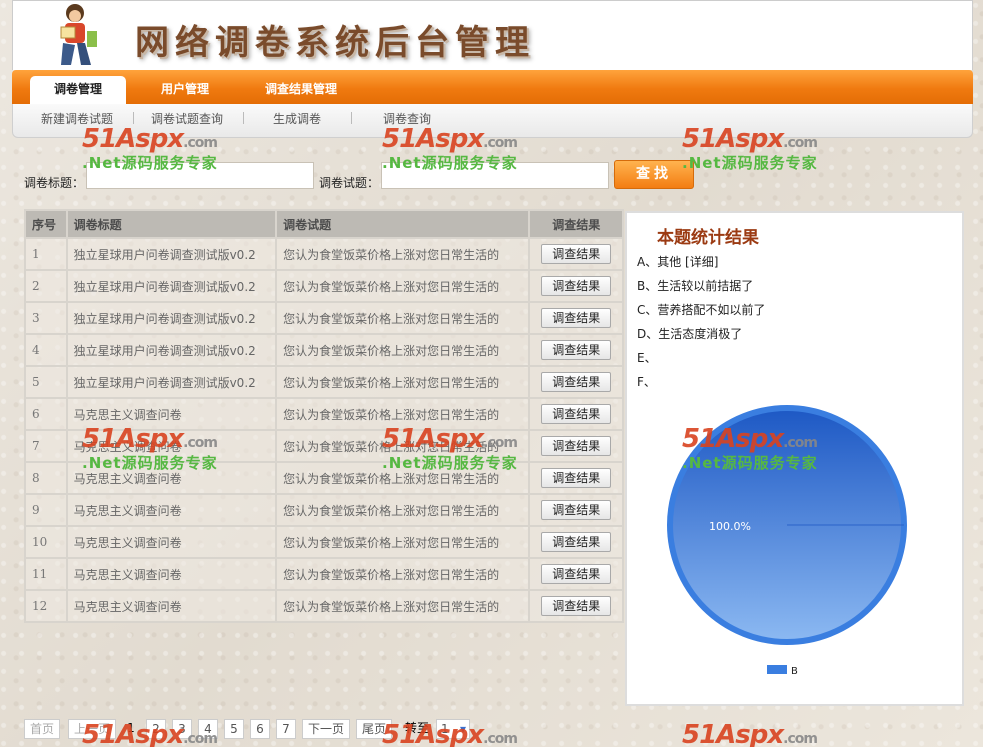 The image size is (983, 747). I want to click on page-3: 3, so click(182, 729).